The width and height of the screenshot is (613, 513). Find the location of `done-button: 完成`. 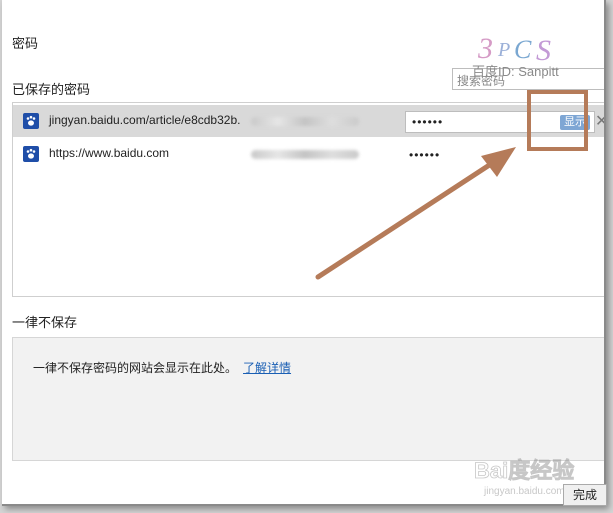

done-button: 完成 is located at coordinates (585, 495).